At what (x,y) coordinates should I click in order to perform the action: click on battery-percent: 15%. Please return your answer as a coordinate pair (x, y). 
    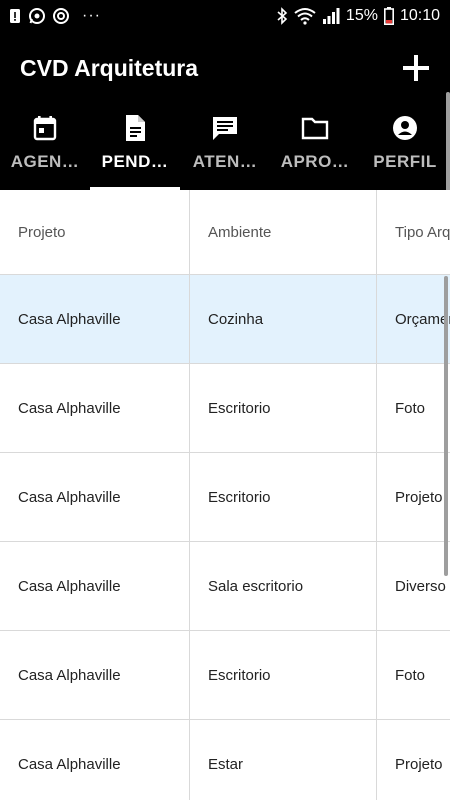
    Looking at the image, I should click on (361, 15).